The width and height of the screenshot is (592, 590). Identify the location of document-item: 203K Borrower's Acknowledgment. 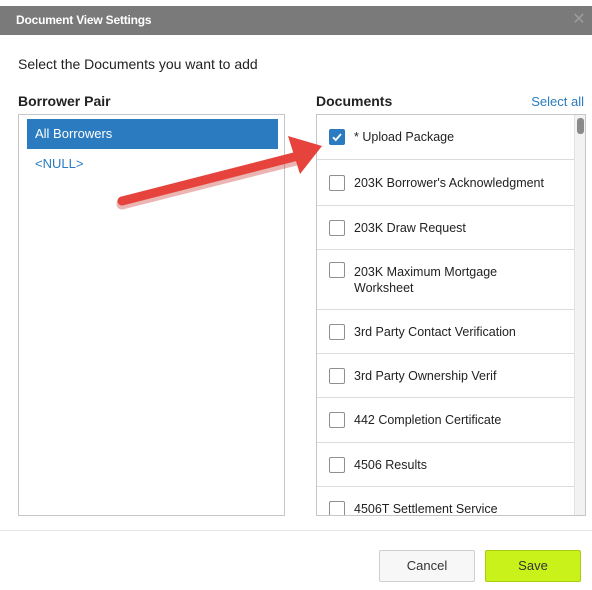
(445, 183).